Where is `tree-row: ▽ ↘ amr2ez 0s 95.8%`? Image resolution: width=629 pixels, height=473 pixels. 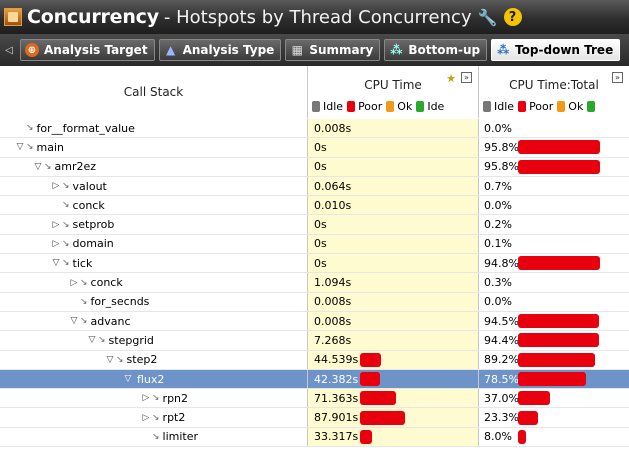 tree-row: ▽ ↘ amr2ez 0s 95.8% is located at coordinates (314, 167).